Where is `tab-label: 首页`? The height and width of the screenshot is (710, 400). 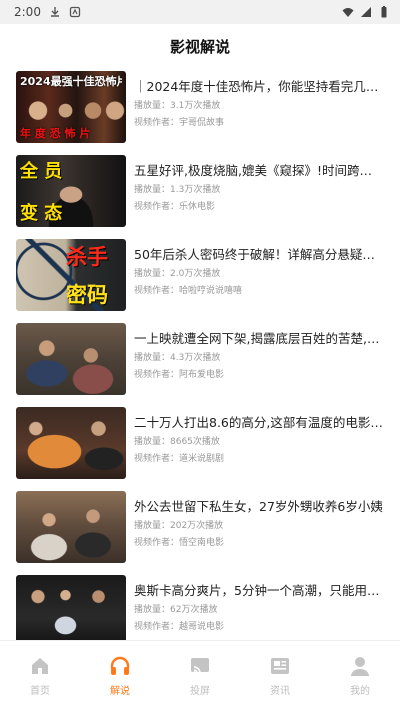 tab-label: 首页 is located at coordinates (40, 691).